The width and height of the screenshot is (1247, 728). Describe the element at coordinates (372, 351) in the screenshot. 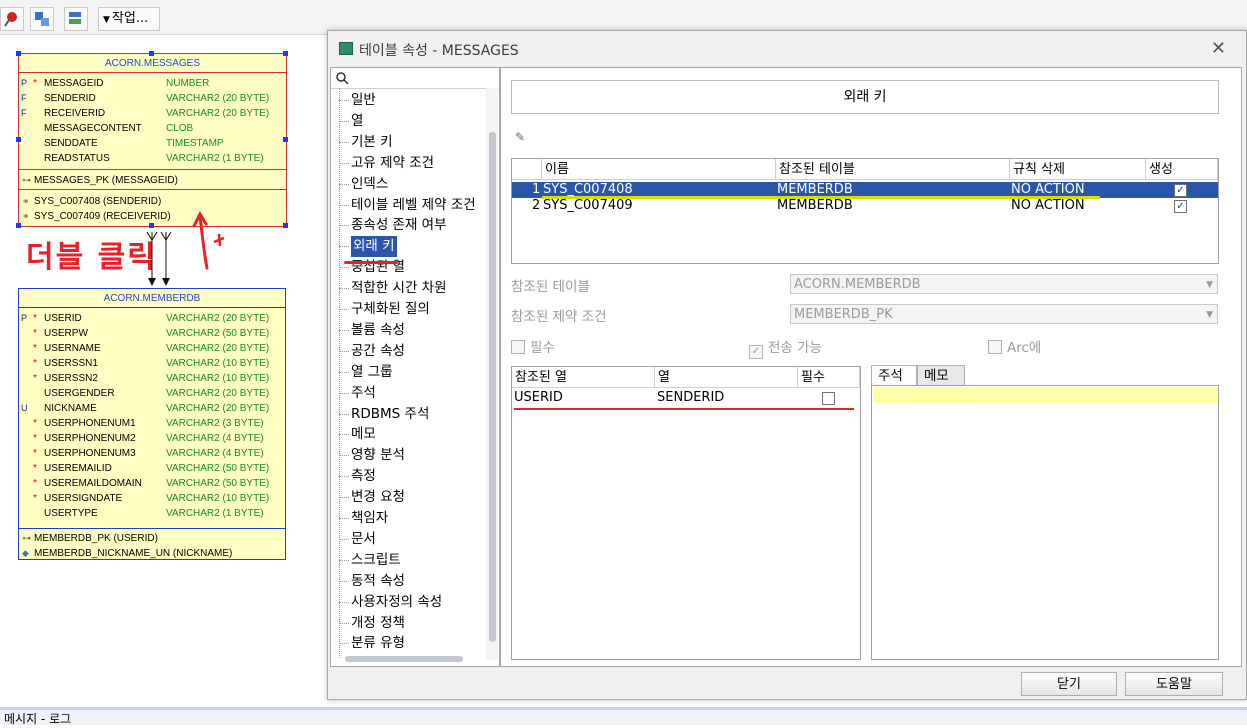

I see `nav-item: 공간 속성` at that location.